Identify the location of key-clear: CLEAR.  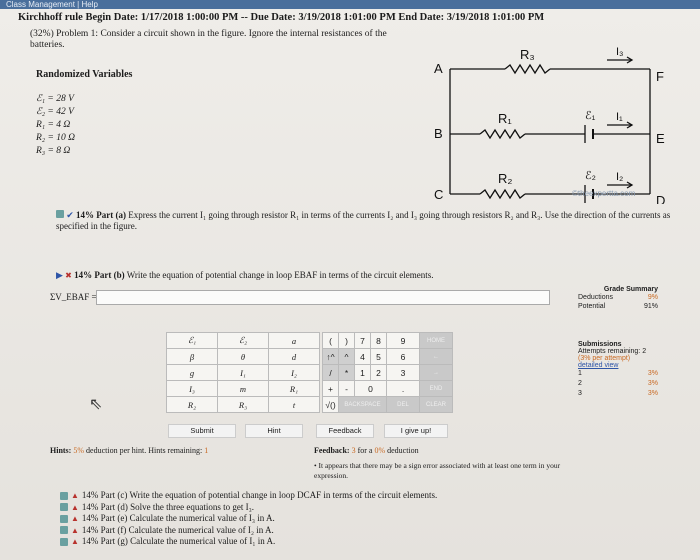
(436, 404).